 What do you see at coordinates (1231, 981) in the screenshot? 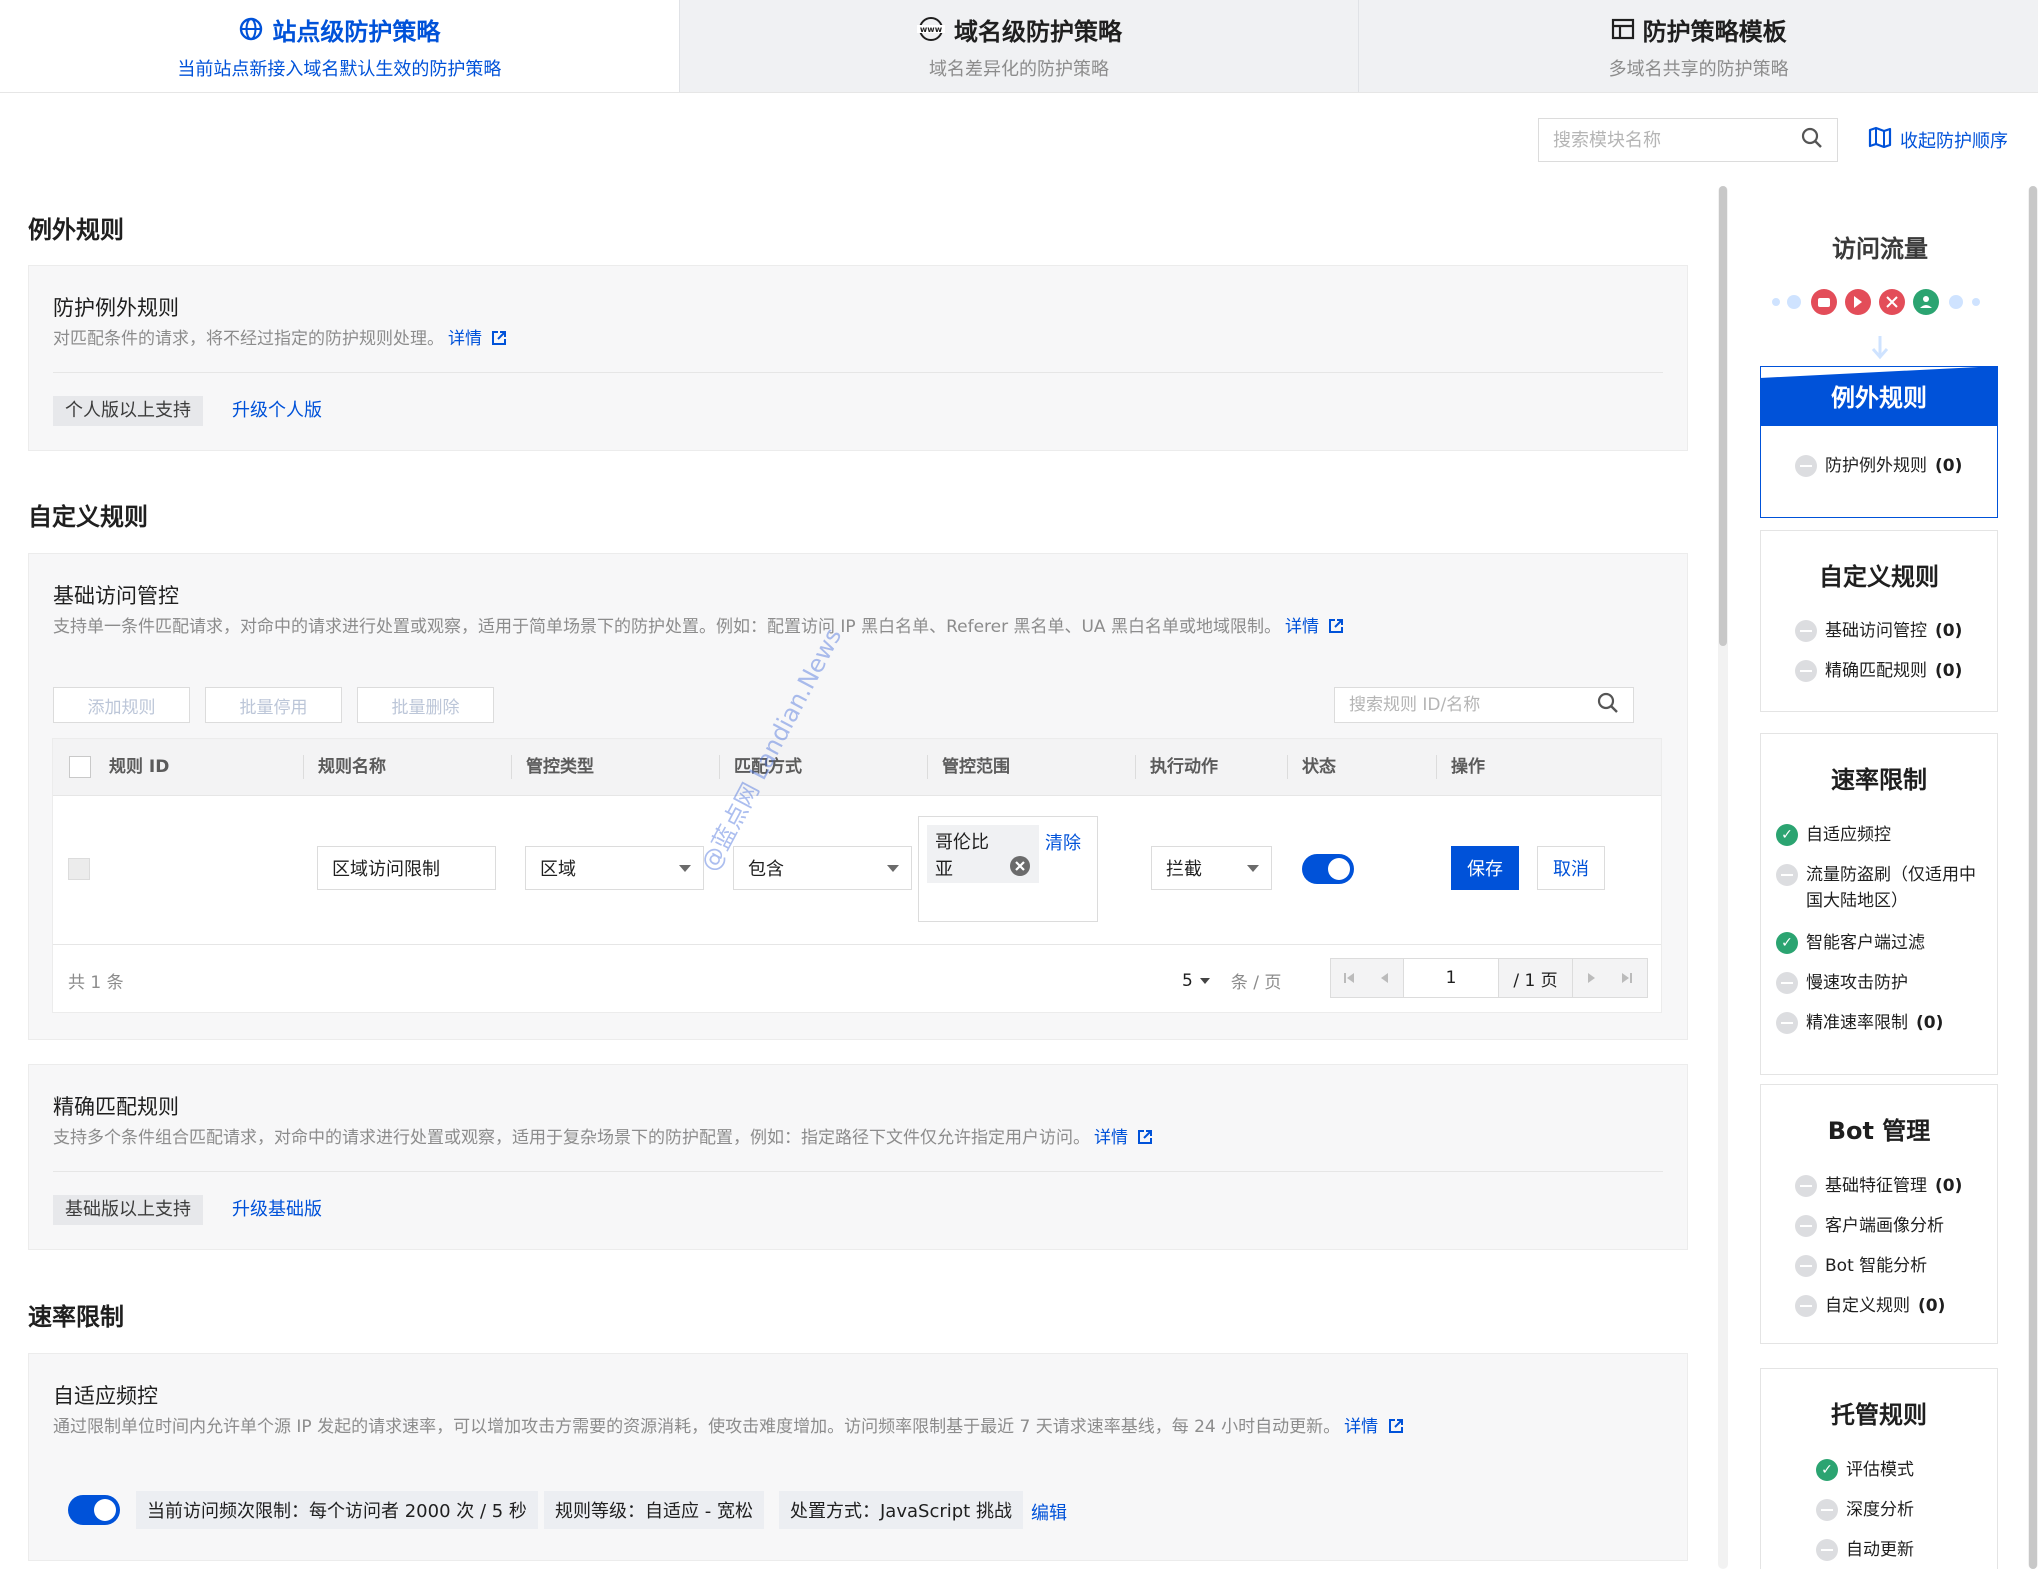
I see `page-size-select: 5 条 / 页` at bounding box center [1231, 981].